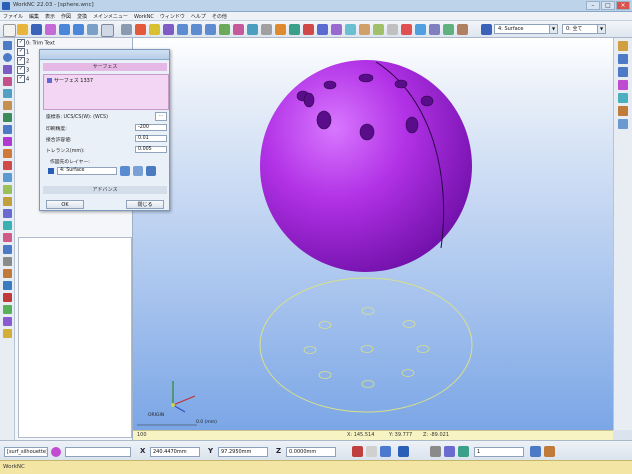 The height and width of the screenshot is (474, 632). Describe the element at coordinates (463, 451) in the screenshot. I see `pick-chain-icon` at that location.